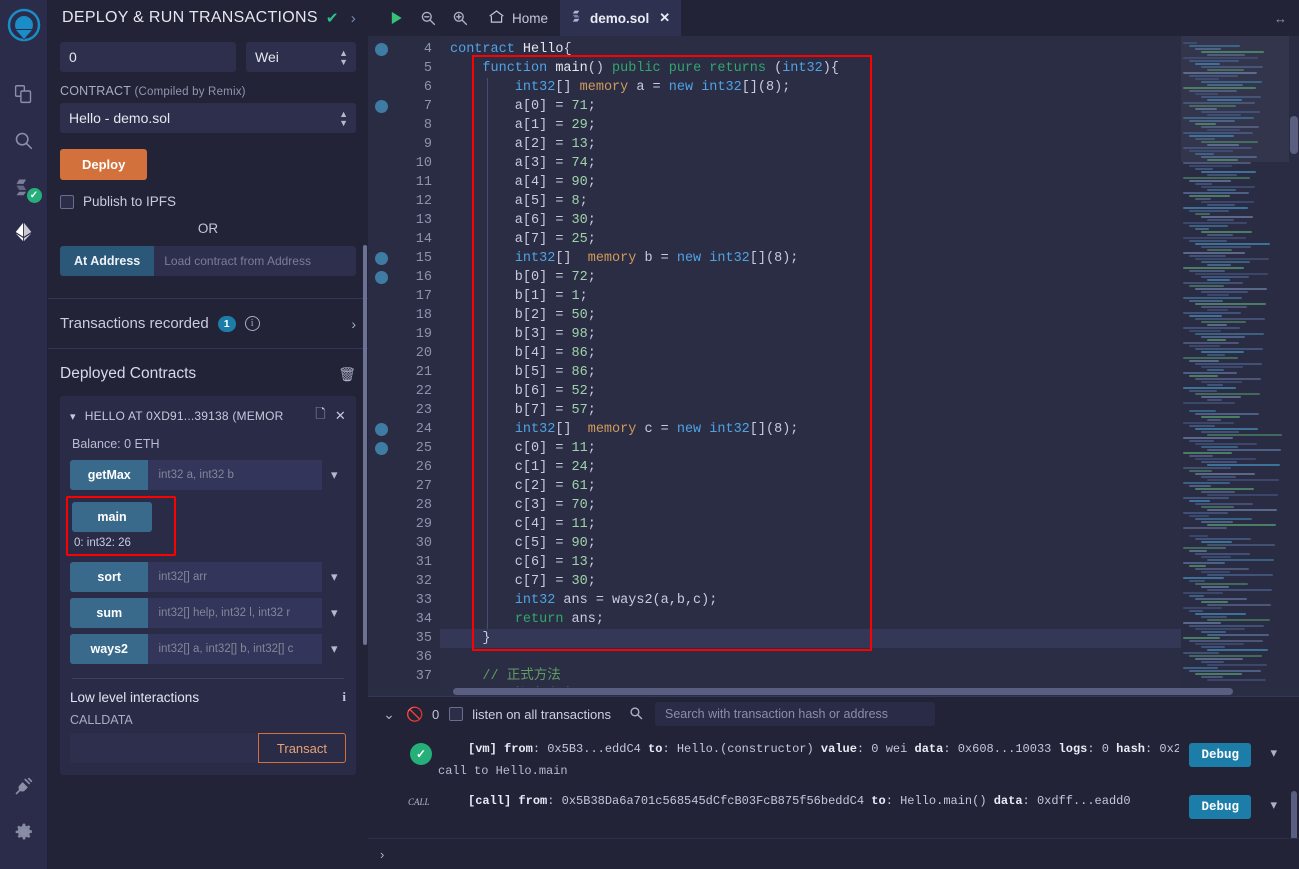  Describe the element at coordinates (24, 832) in the screenshot. I see `settings-gear-icon` at that location.